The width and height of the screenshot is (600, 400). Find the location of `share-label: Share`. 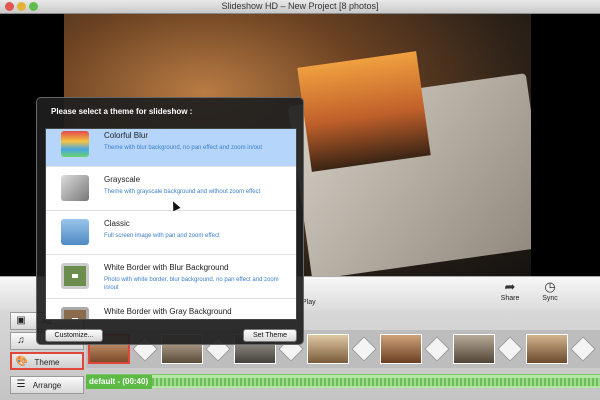

share-label: Share is located at coordinates (510, 298).